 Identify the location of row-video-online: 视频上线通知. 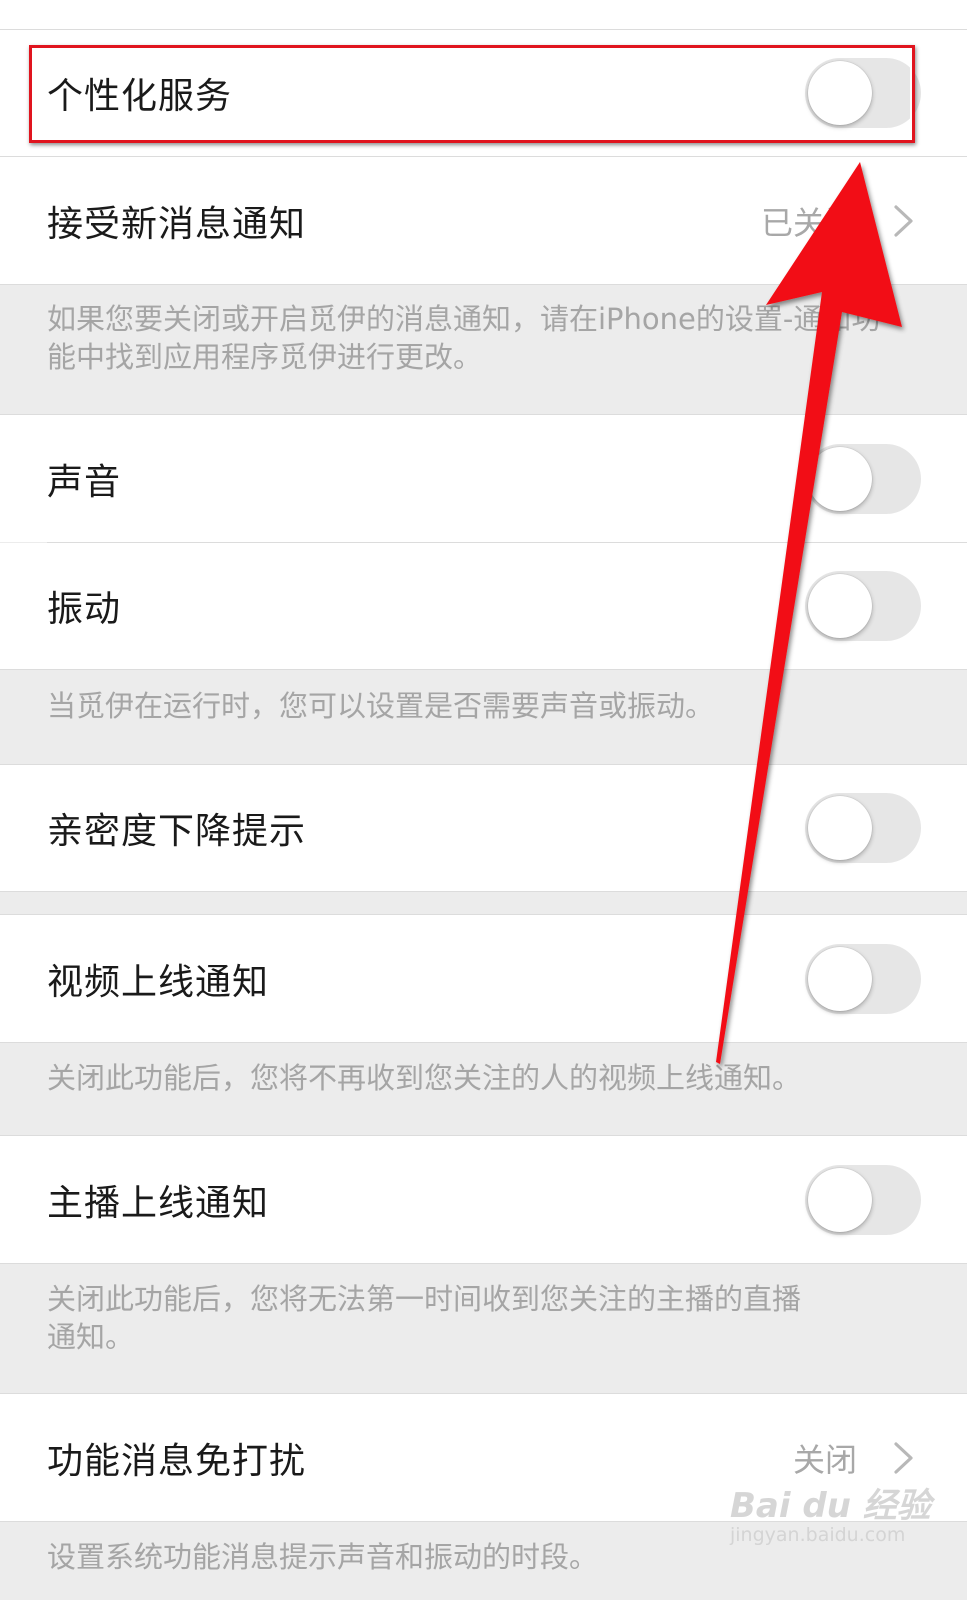
(483, 978).